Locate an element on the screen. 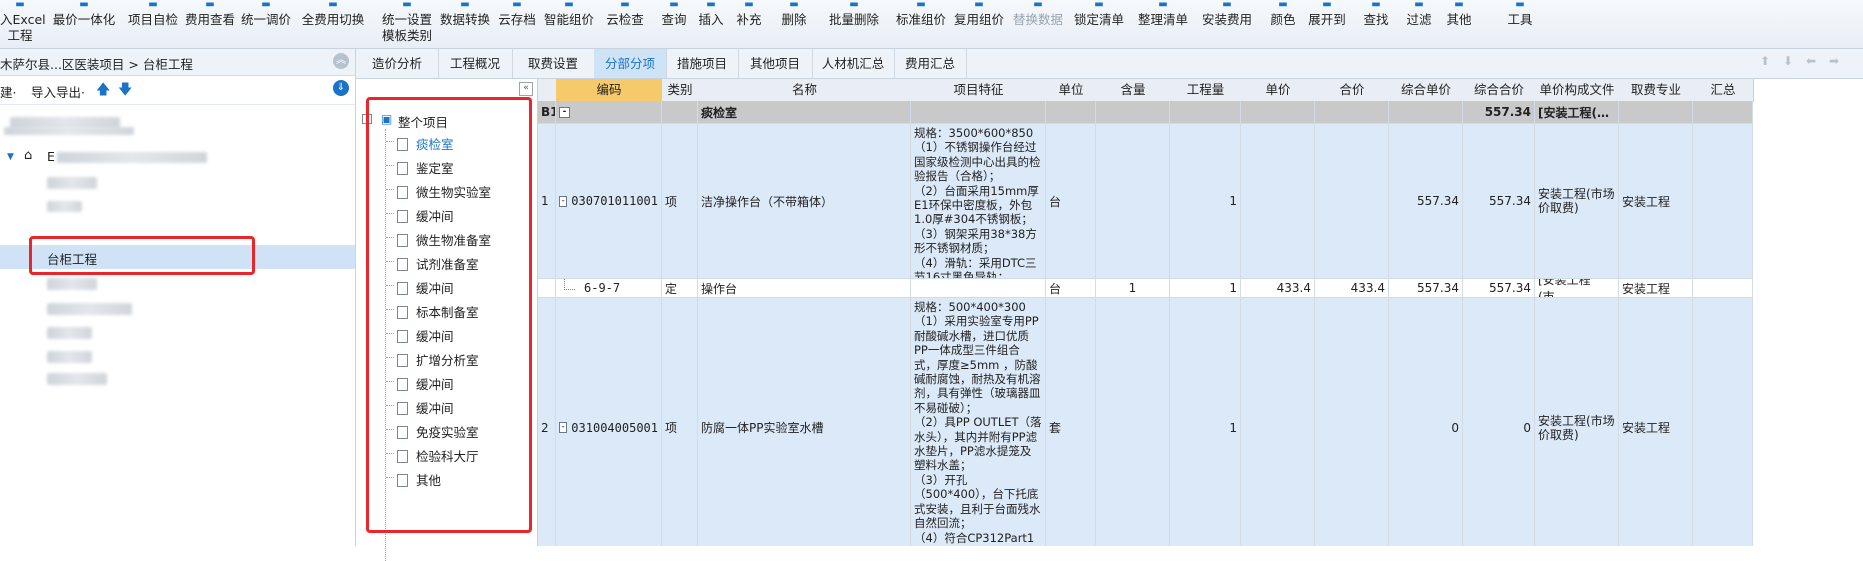  toolbar-button: ▬ 插入 is located at coordinates (711, 24).